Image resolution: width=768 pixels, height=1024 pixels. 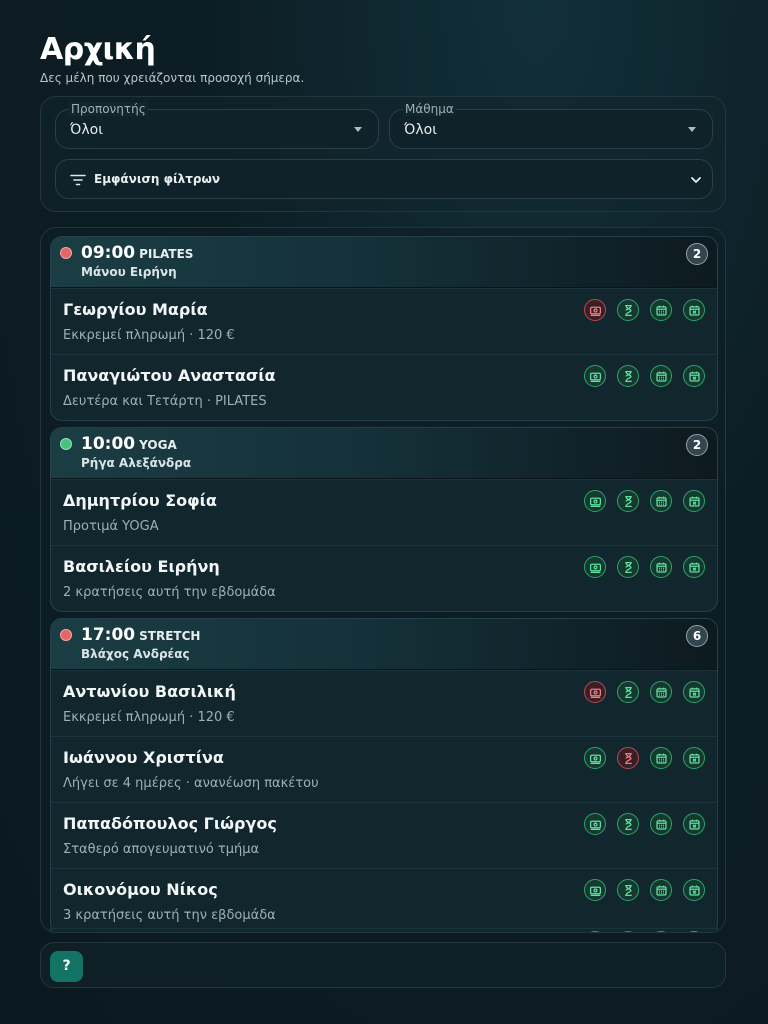 What do you see at coordinates (161, 849) in the screenshot?
I see `member-note: Σταθερό απογευματινό τμήμα` at bounding box center [161, 849].